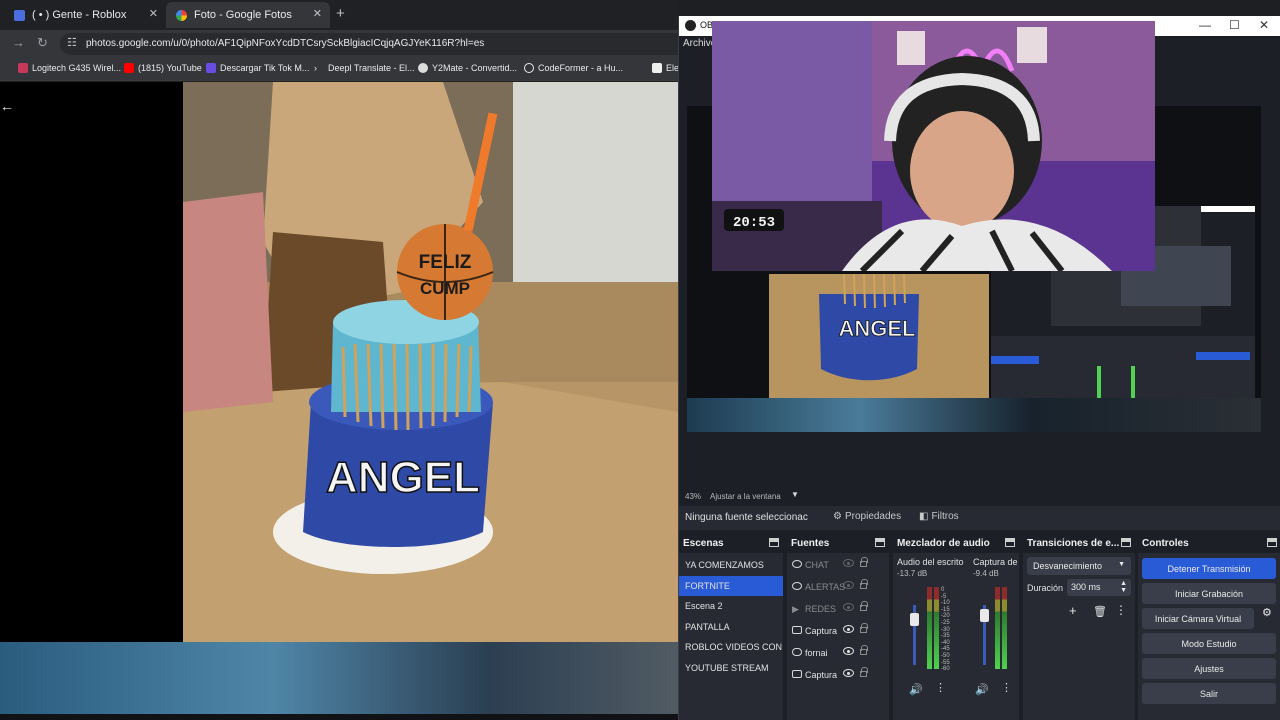 This screenshot has height=720, width=1280. I want to click on logitech-icon, so click(23, 68).